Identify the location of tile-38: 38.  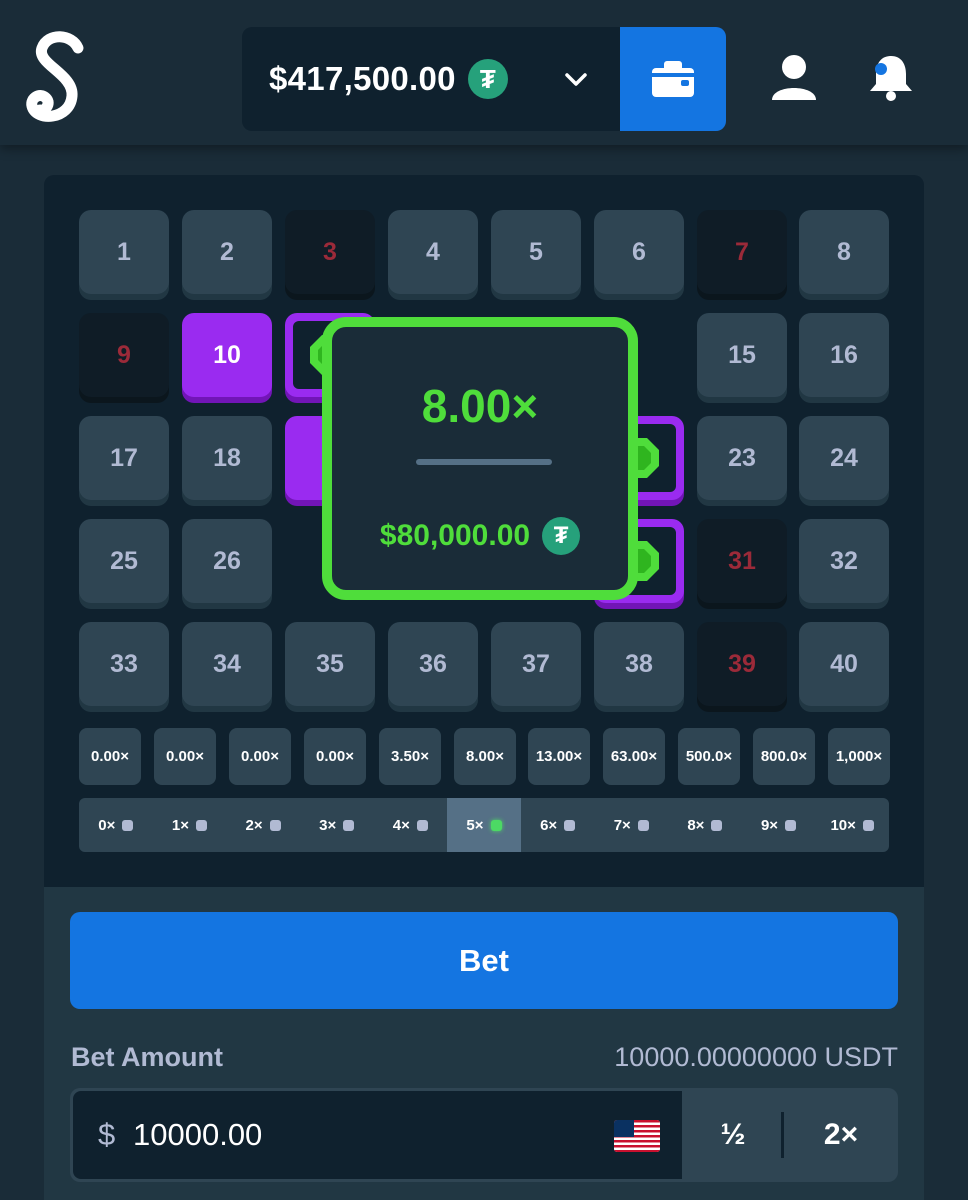
(639, 664).